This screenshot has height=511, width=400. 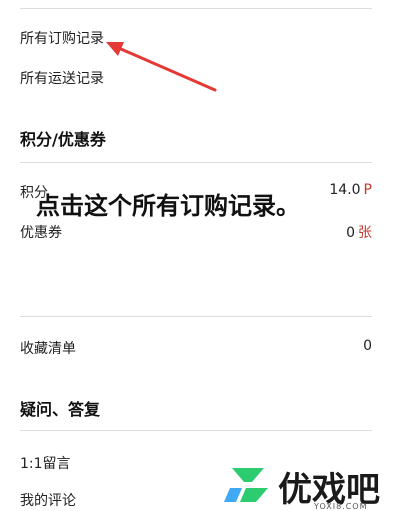 What do you see at coordinates (246, 485) in the screenshot?
I see `watermark-logo-icon` at bounding box center [246, 485].